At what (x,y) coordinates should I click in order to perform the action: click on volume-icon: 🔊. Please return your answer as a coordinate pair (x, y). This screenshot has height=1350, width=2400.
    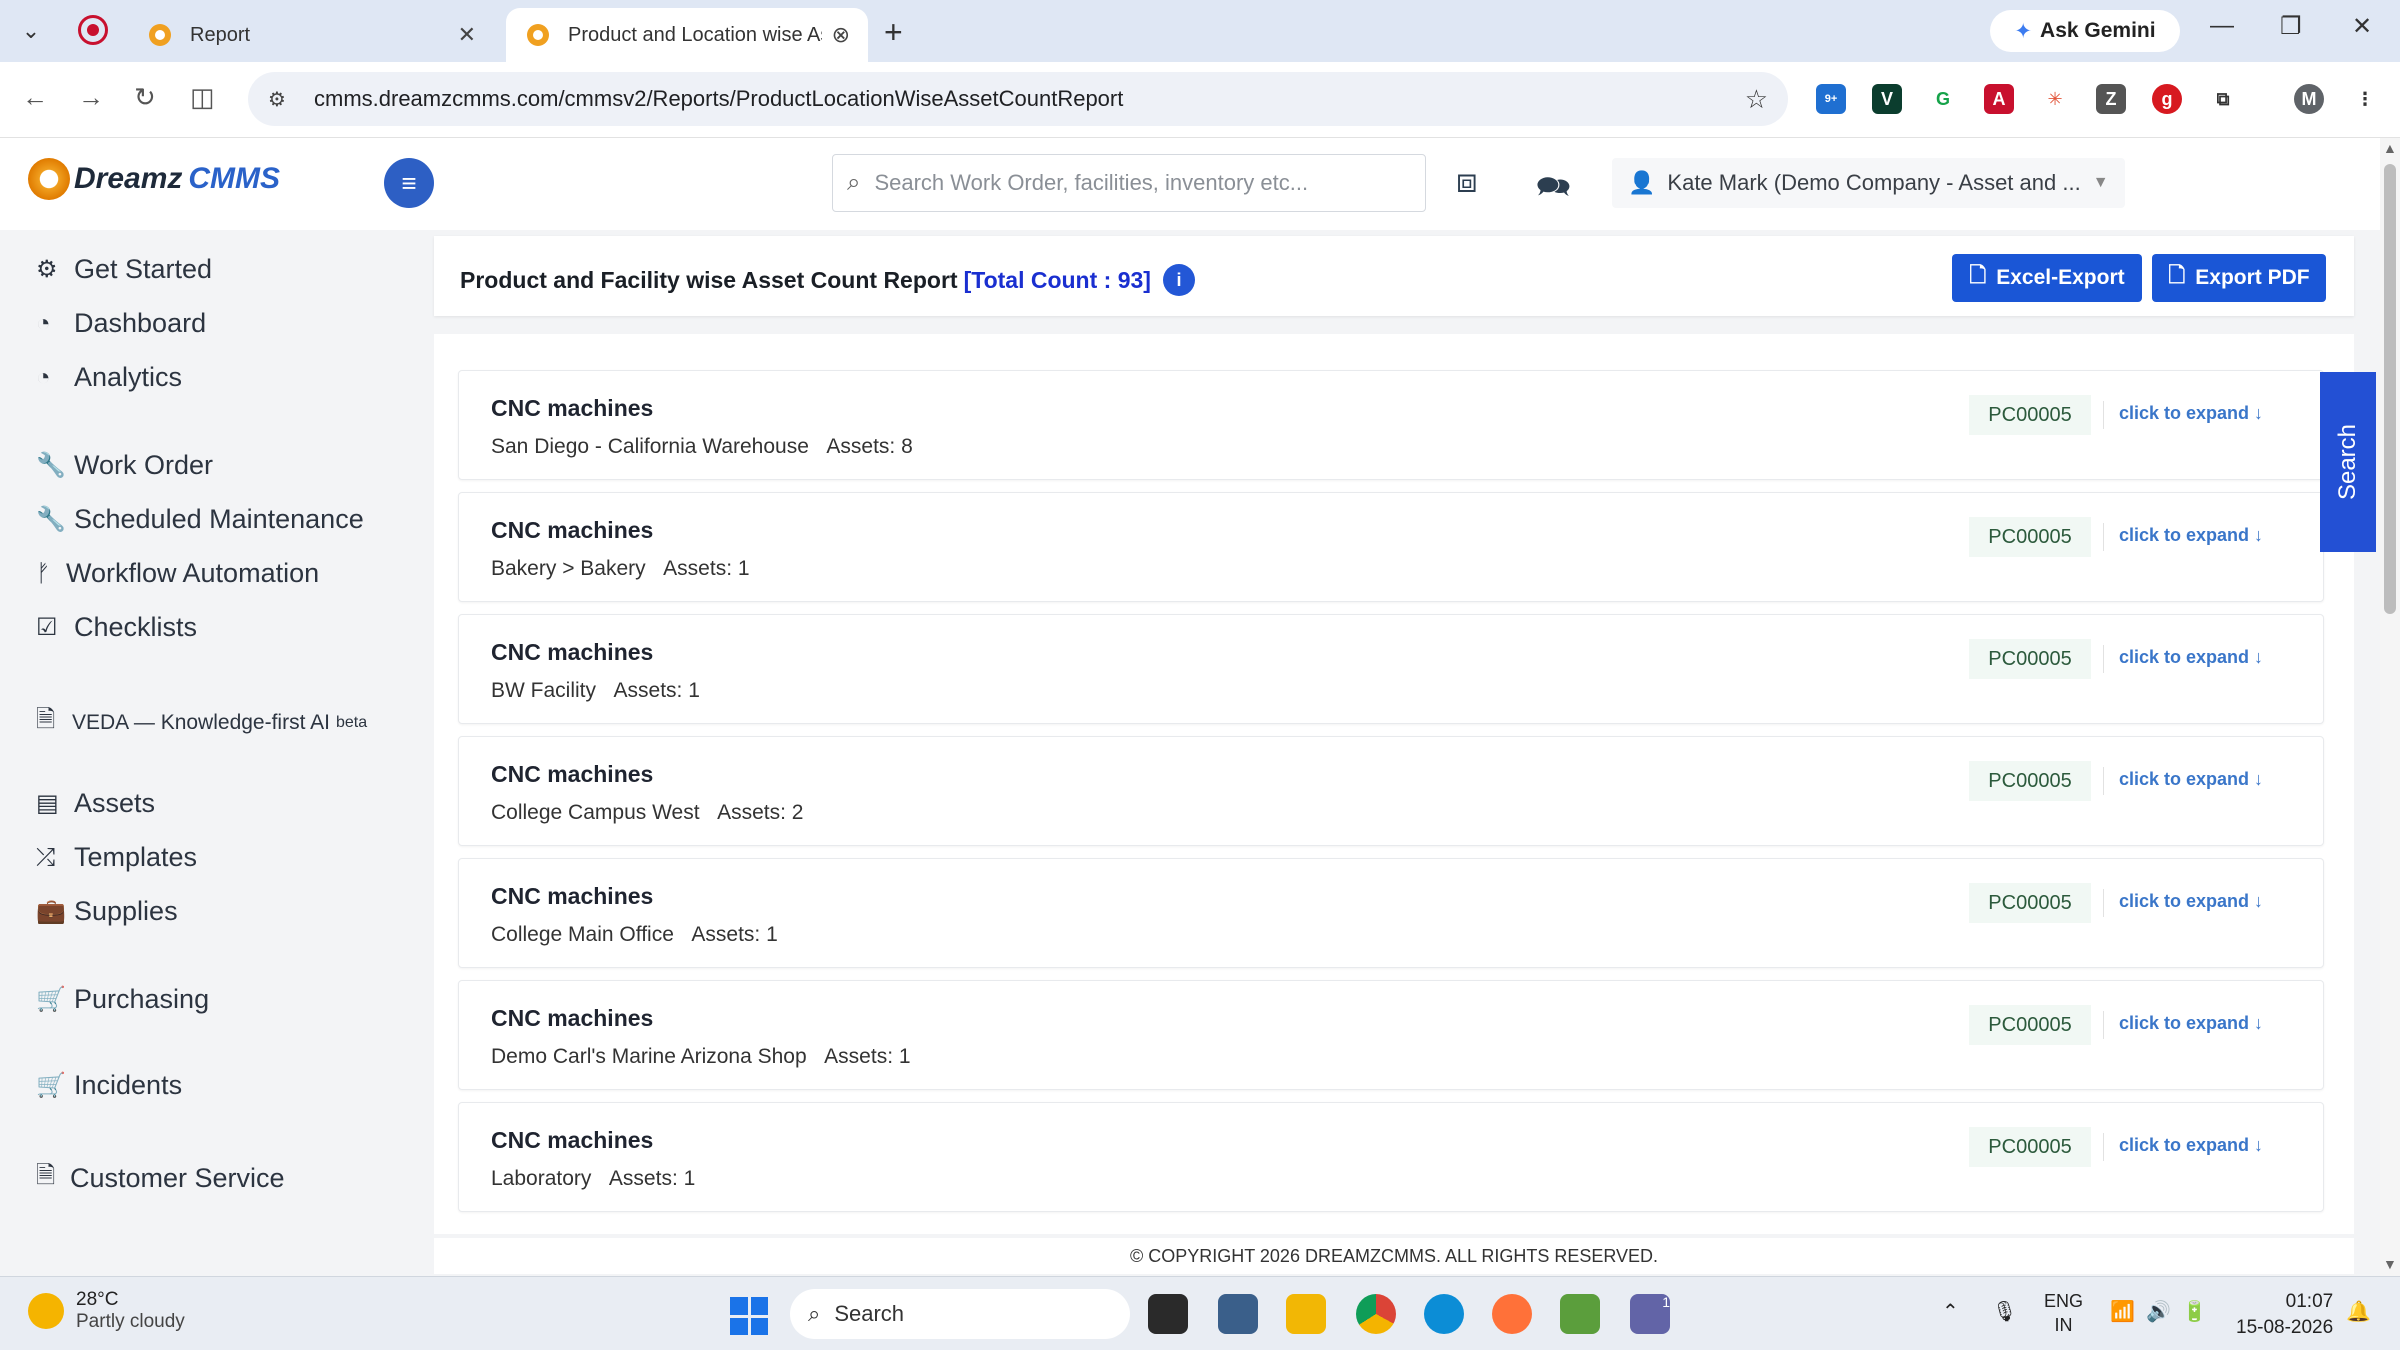
    Looking at the image, I should click on (2158, 1311).